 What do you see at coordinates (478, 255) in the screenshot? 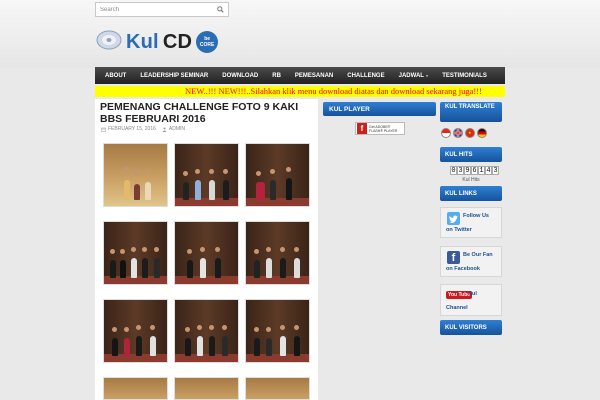
I see `facebook-line1: Be Our Fan` at bounding box center [478, 255].